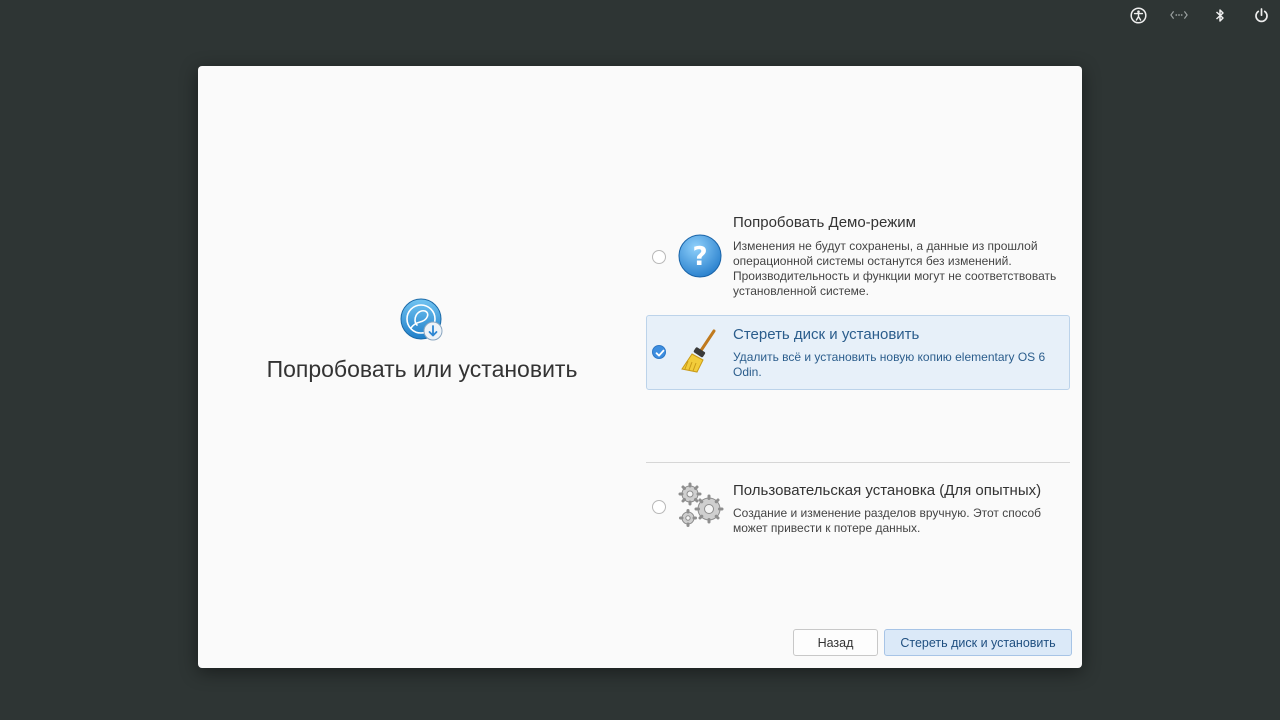  I want to click on option-title: Попробовать Демо-режим, so click(824, 222).